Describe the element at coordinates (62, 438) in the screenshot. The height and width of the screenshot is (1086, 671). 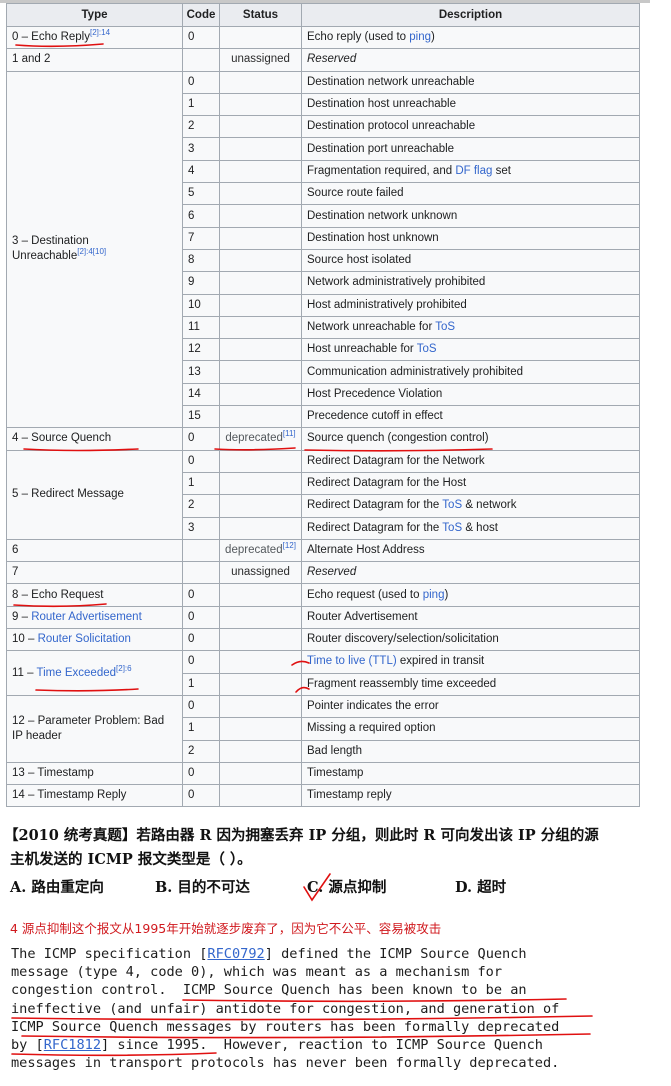
I see `type-label: 4 – Source Quench` at that location.